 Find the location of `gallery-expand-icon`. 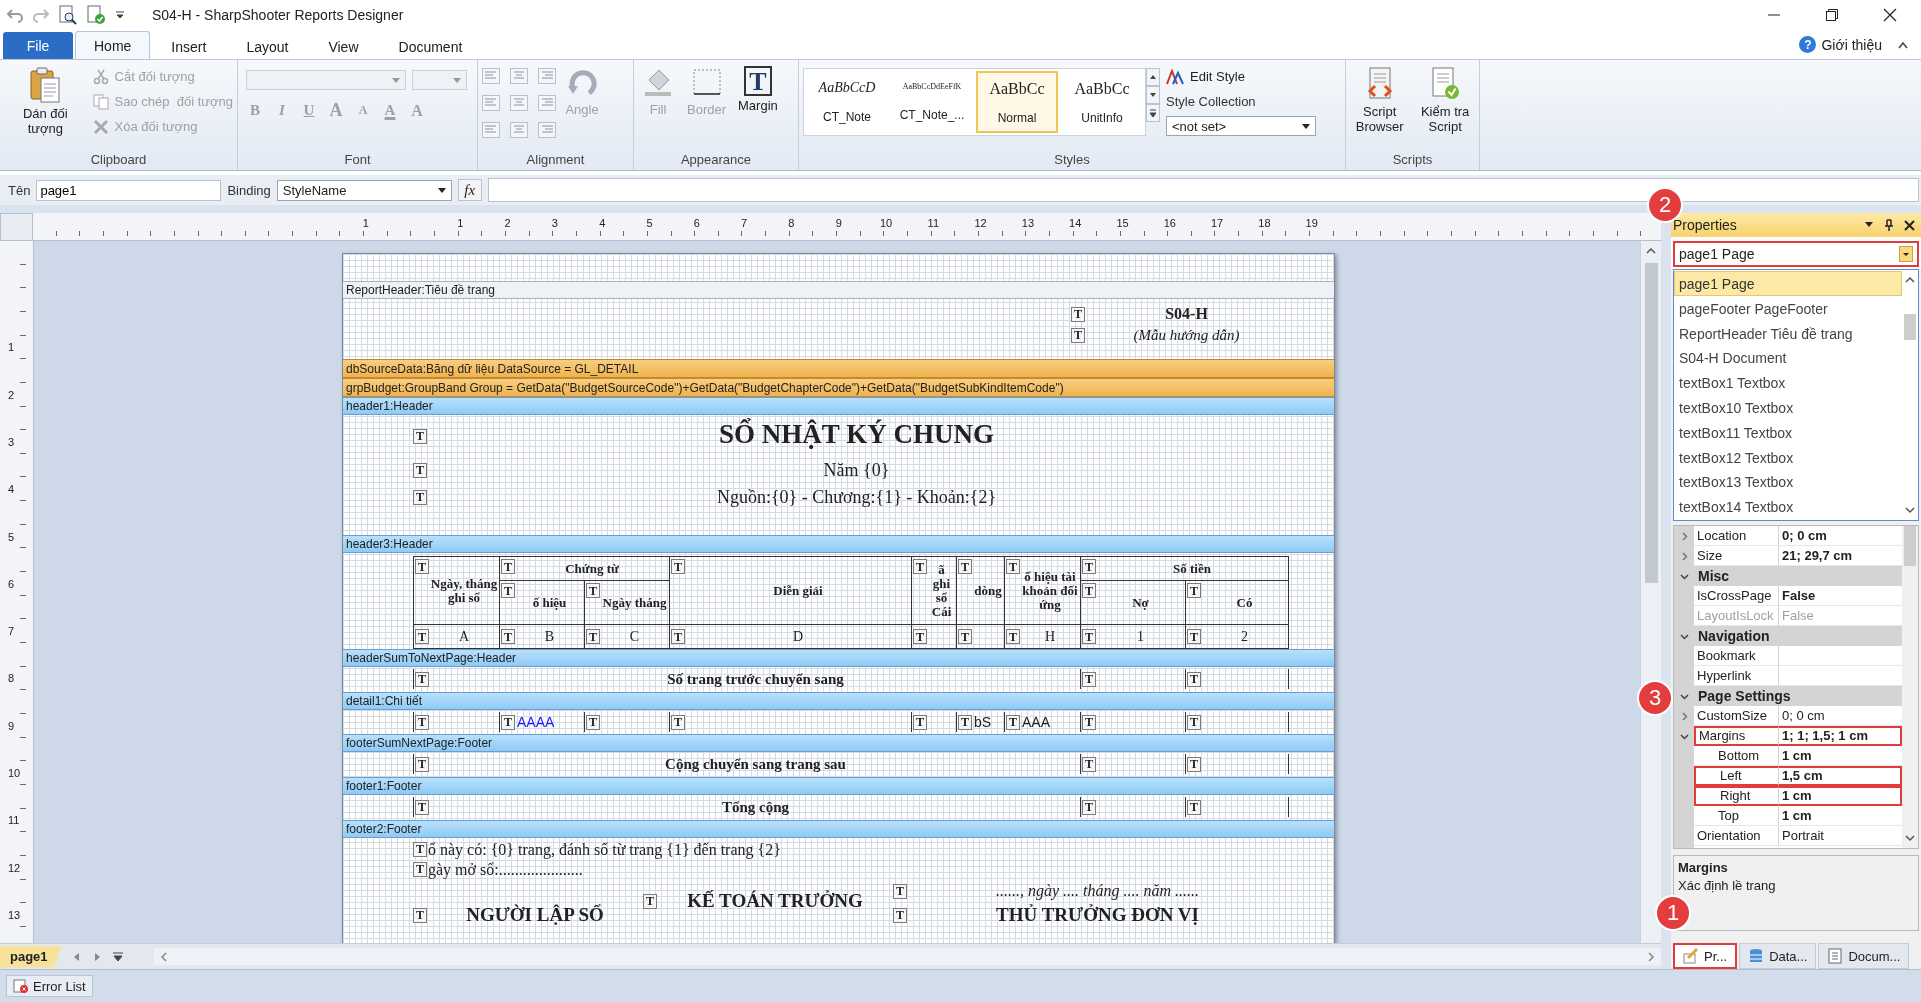

gallery-expand-icon is located at coordinates (1153, 113).